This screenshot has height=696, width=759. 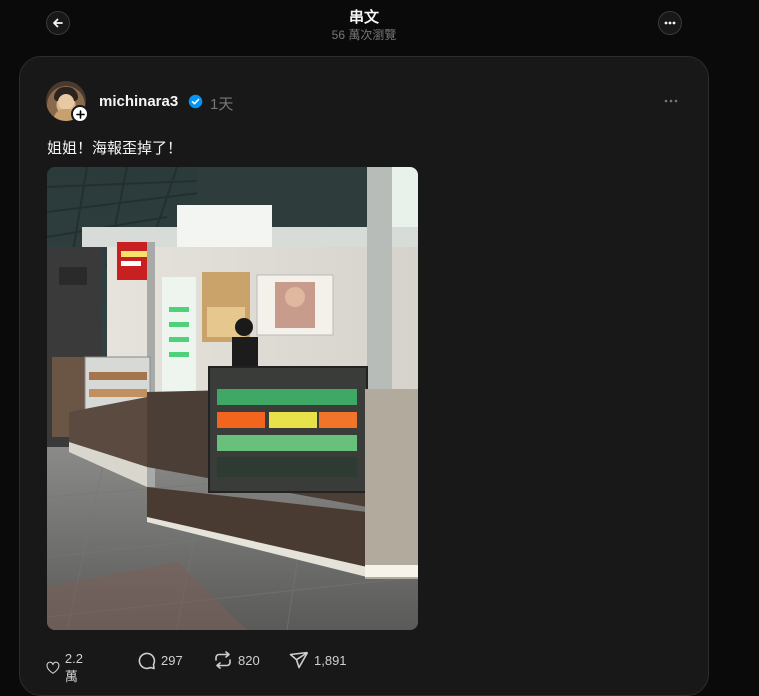 What do you see at coordinates (379, 26) in the screenshot?
I see `top-bar: 串文 56 萬次瀏覽` at bounding box center [379, 26].